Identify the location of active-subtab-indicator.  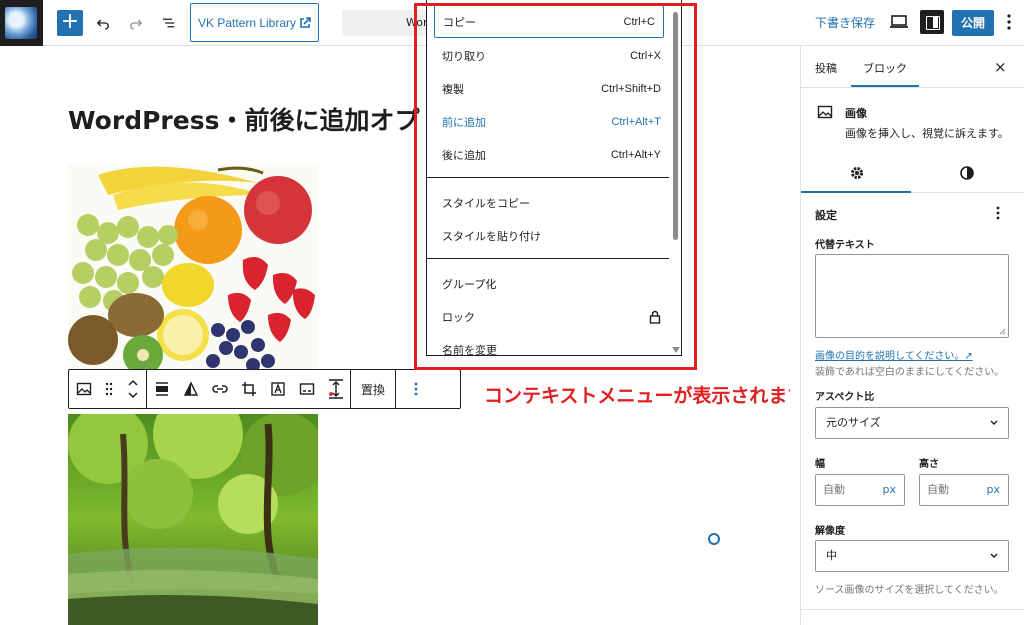
(856, 192).